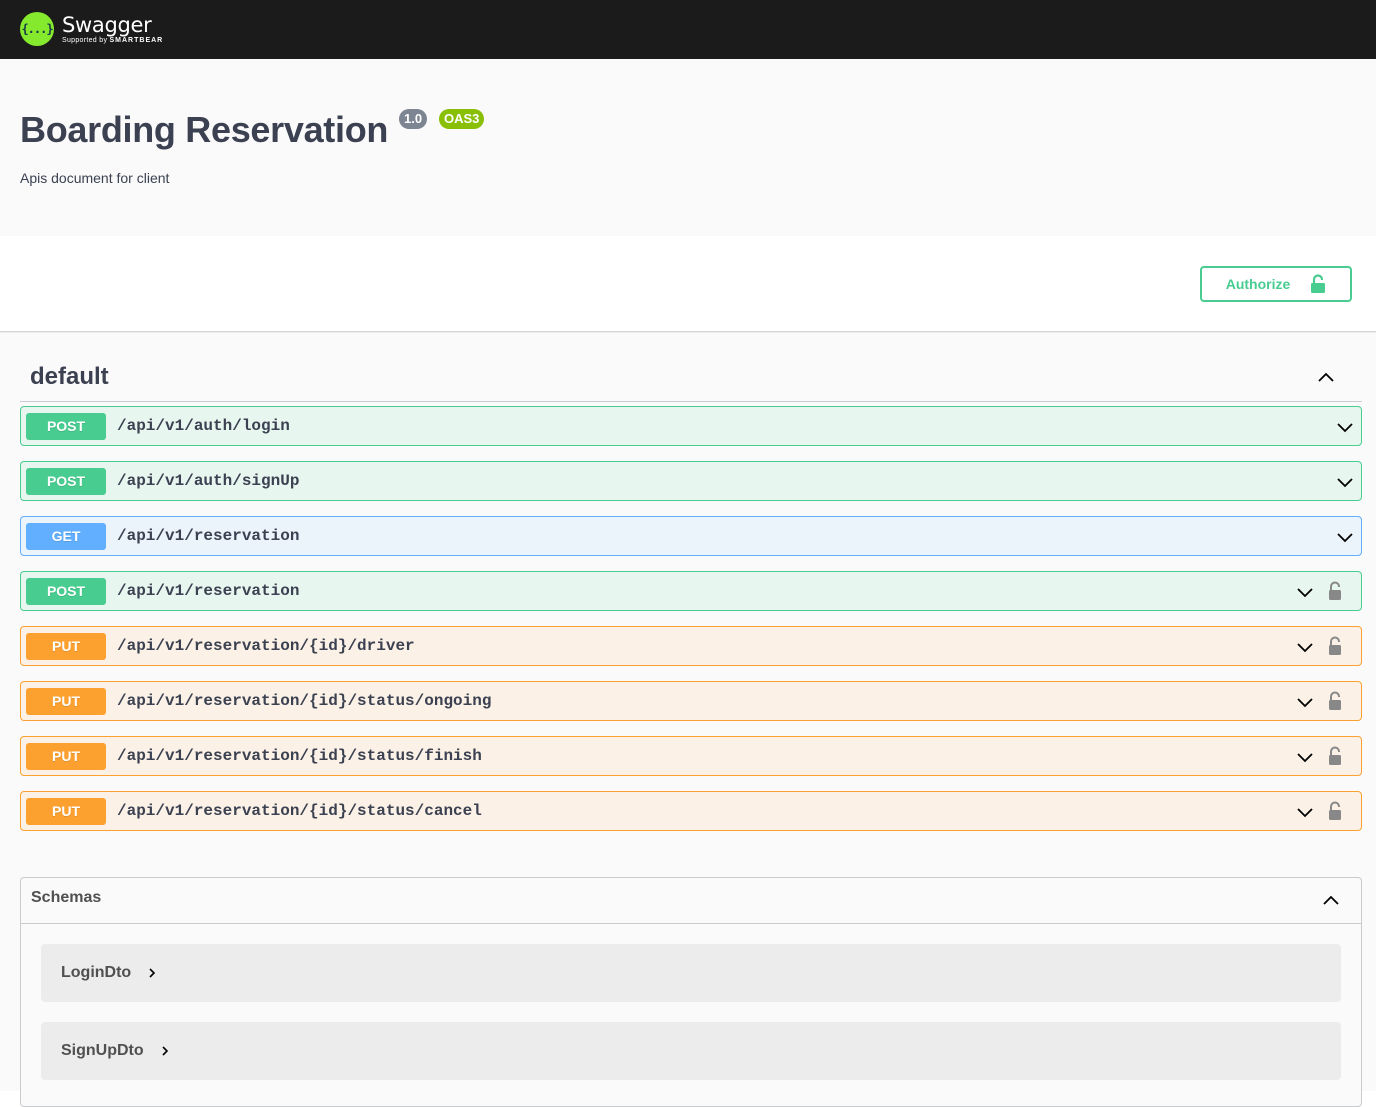 Image resolution: width=1376 pixels, height=1107 pixels. I want to click on operation-post: POST/api/v1/auth/login, so click(691, 426).